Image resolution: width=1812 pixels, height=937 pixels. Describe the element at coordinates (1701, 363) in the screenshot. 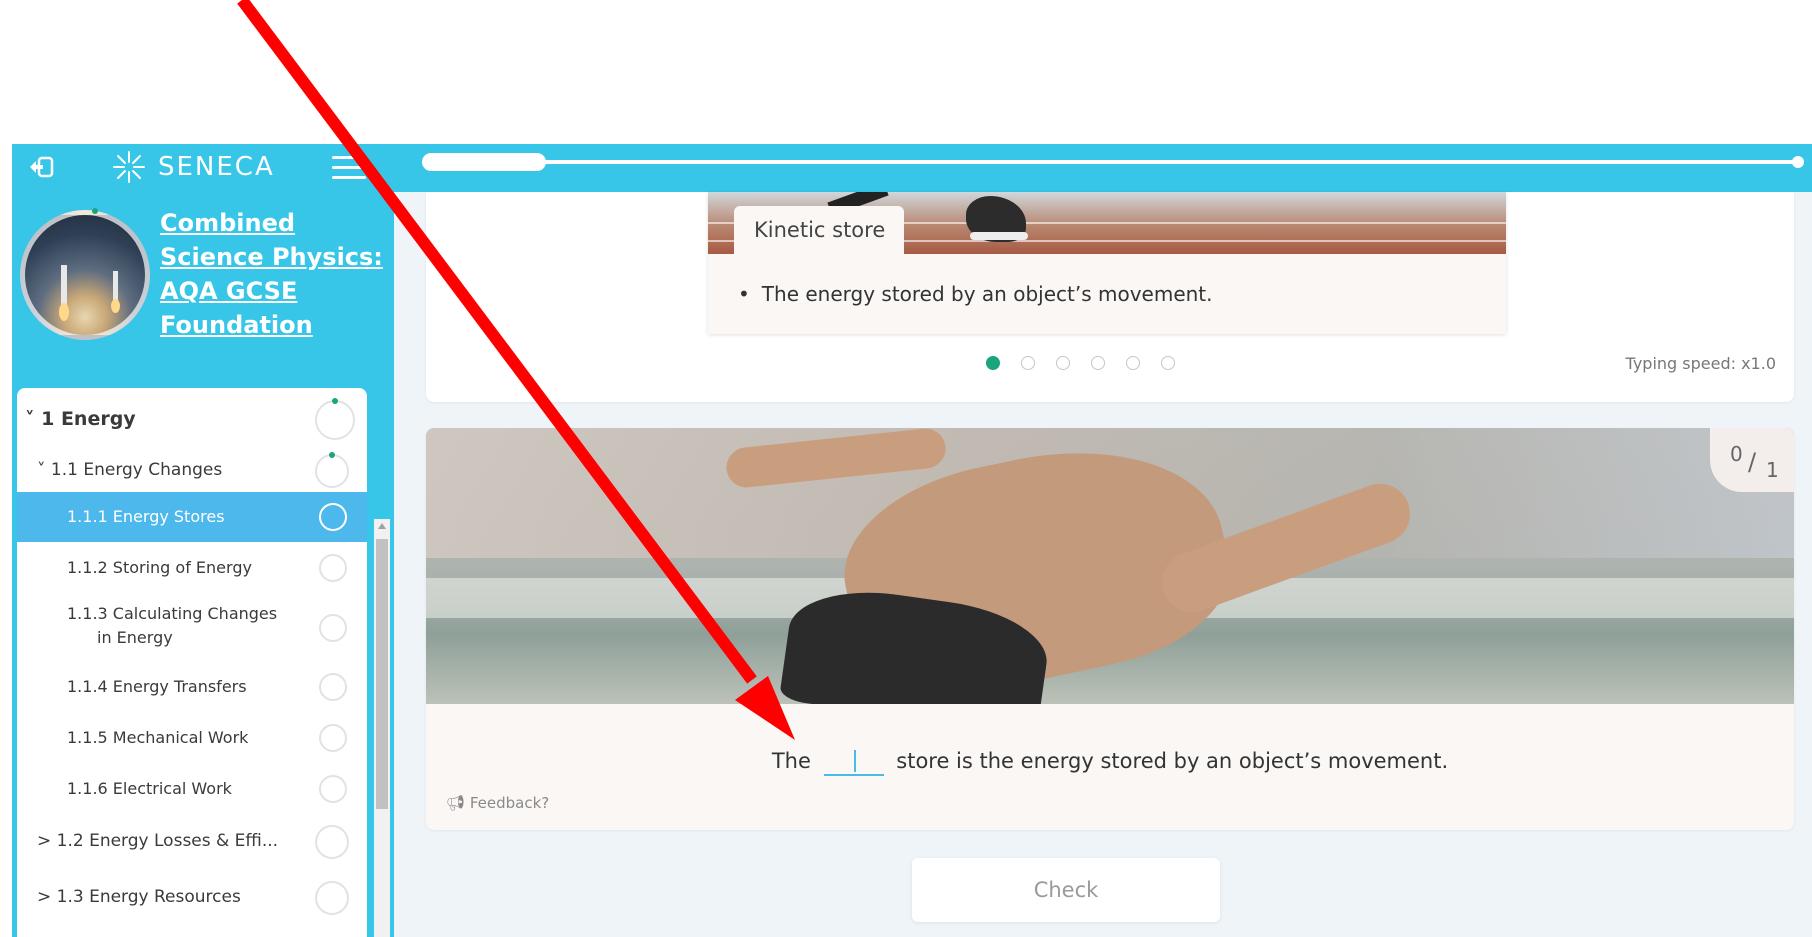

I see `typing-speed: Typing speed: x1.0` at that location.